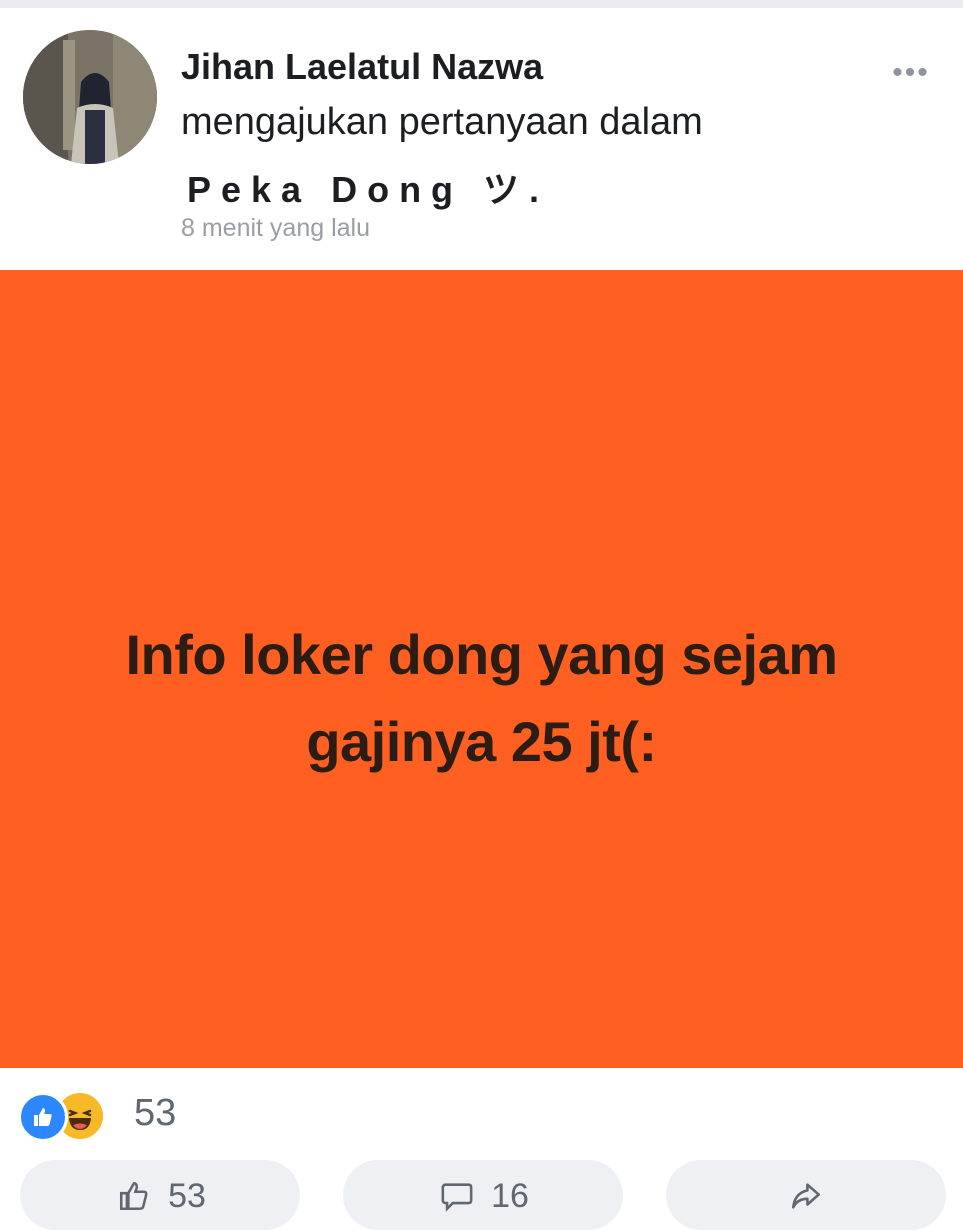  I want to click on post-text-line-1: Info loker dong yang sejam, so click(481, 655).